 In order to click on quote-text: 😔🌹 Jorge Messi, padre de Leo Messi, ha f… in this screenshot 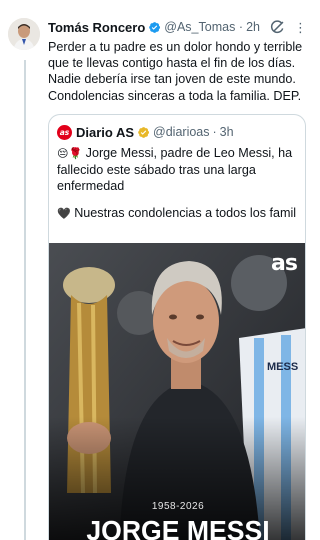, I will do `click(177, 170)`.